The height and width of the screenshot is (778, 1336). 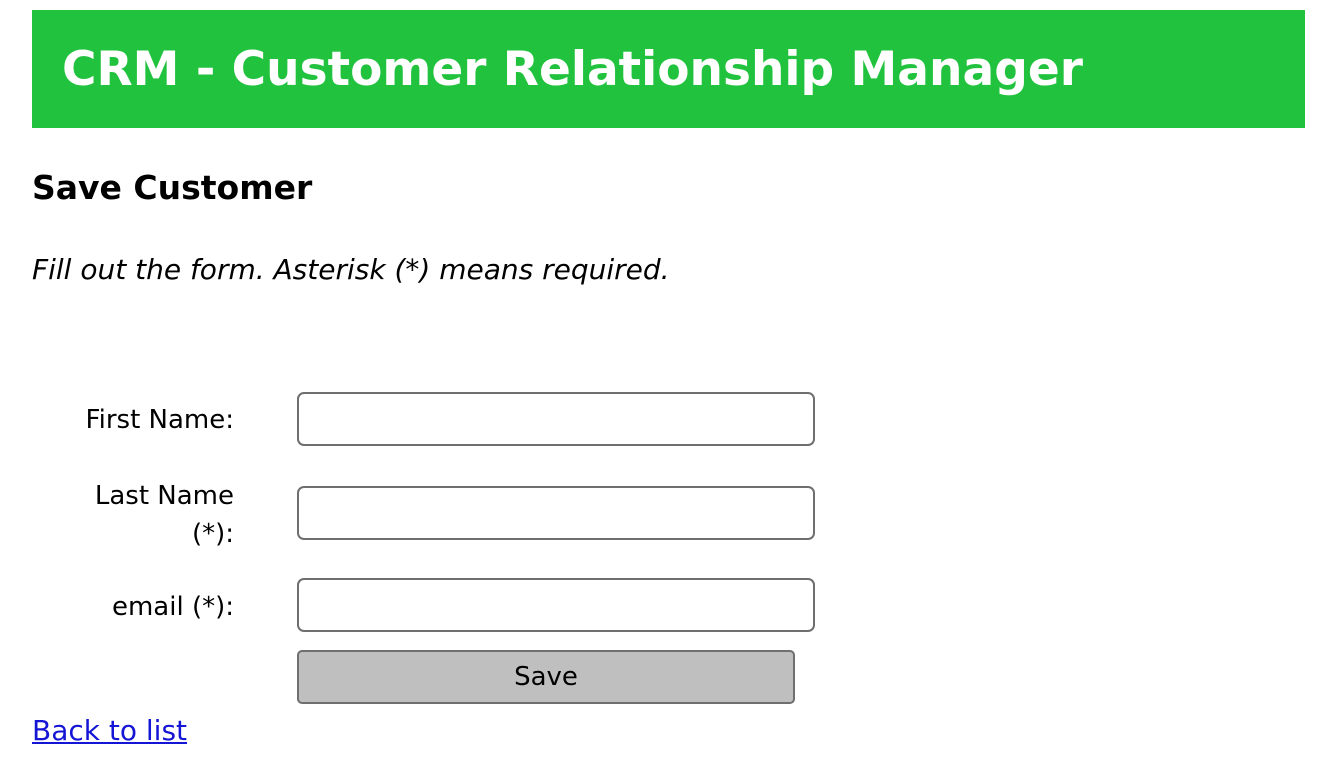 What do you see at coordinates (556, 419) in the screenshot?
I see `first-name-input` at bounding box center [556, 419].